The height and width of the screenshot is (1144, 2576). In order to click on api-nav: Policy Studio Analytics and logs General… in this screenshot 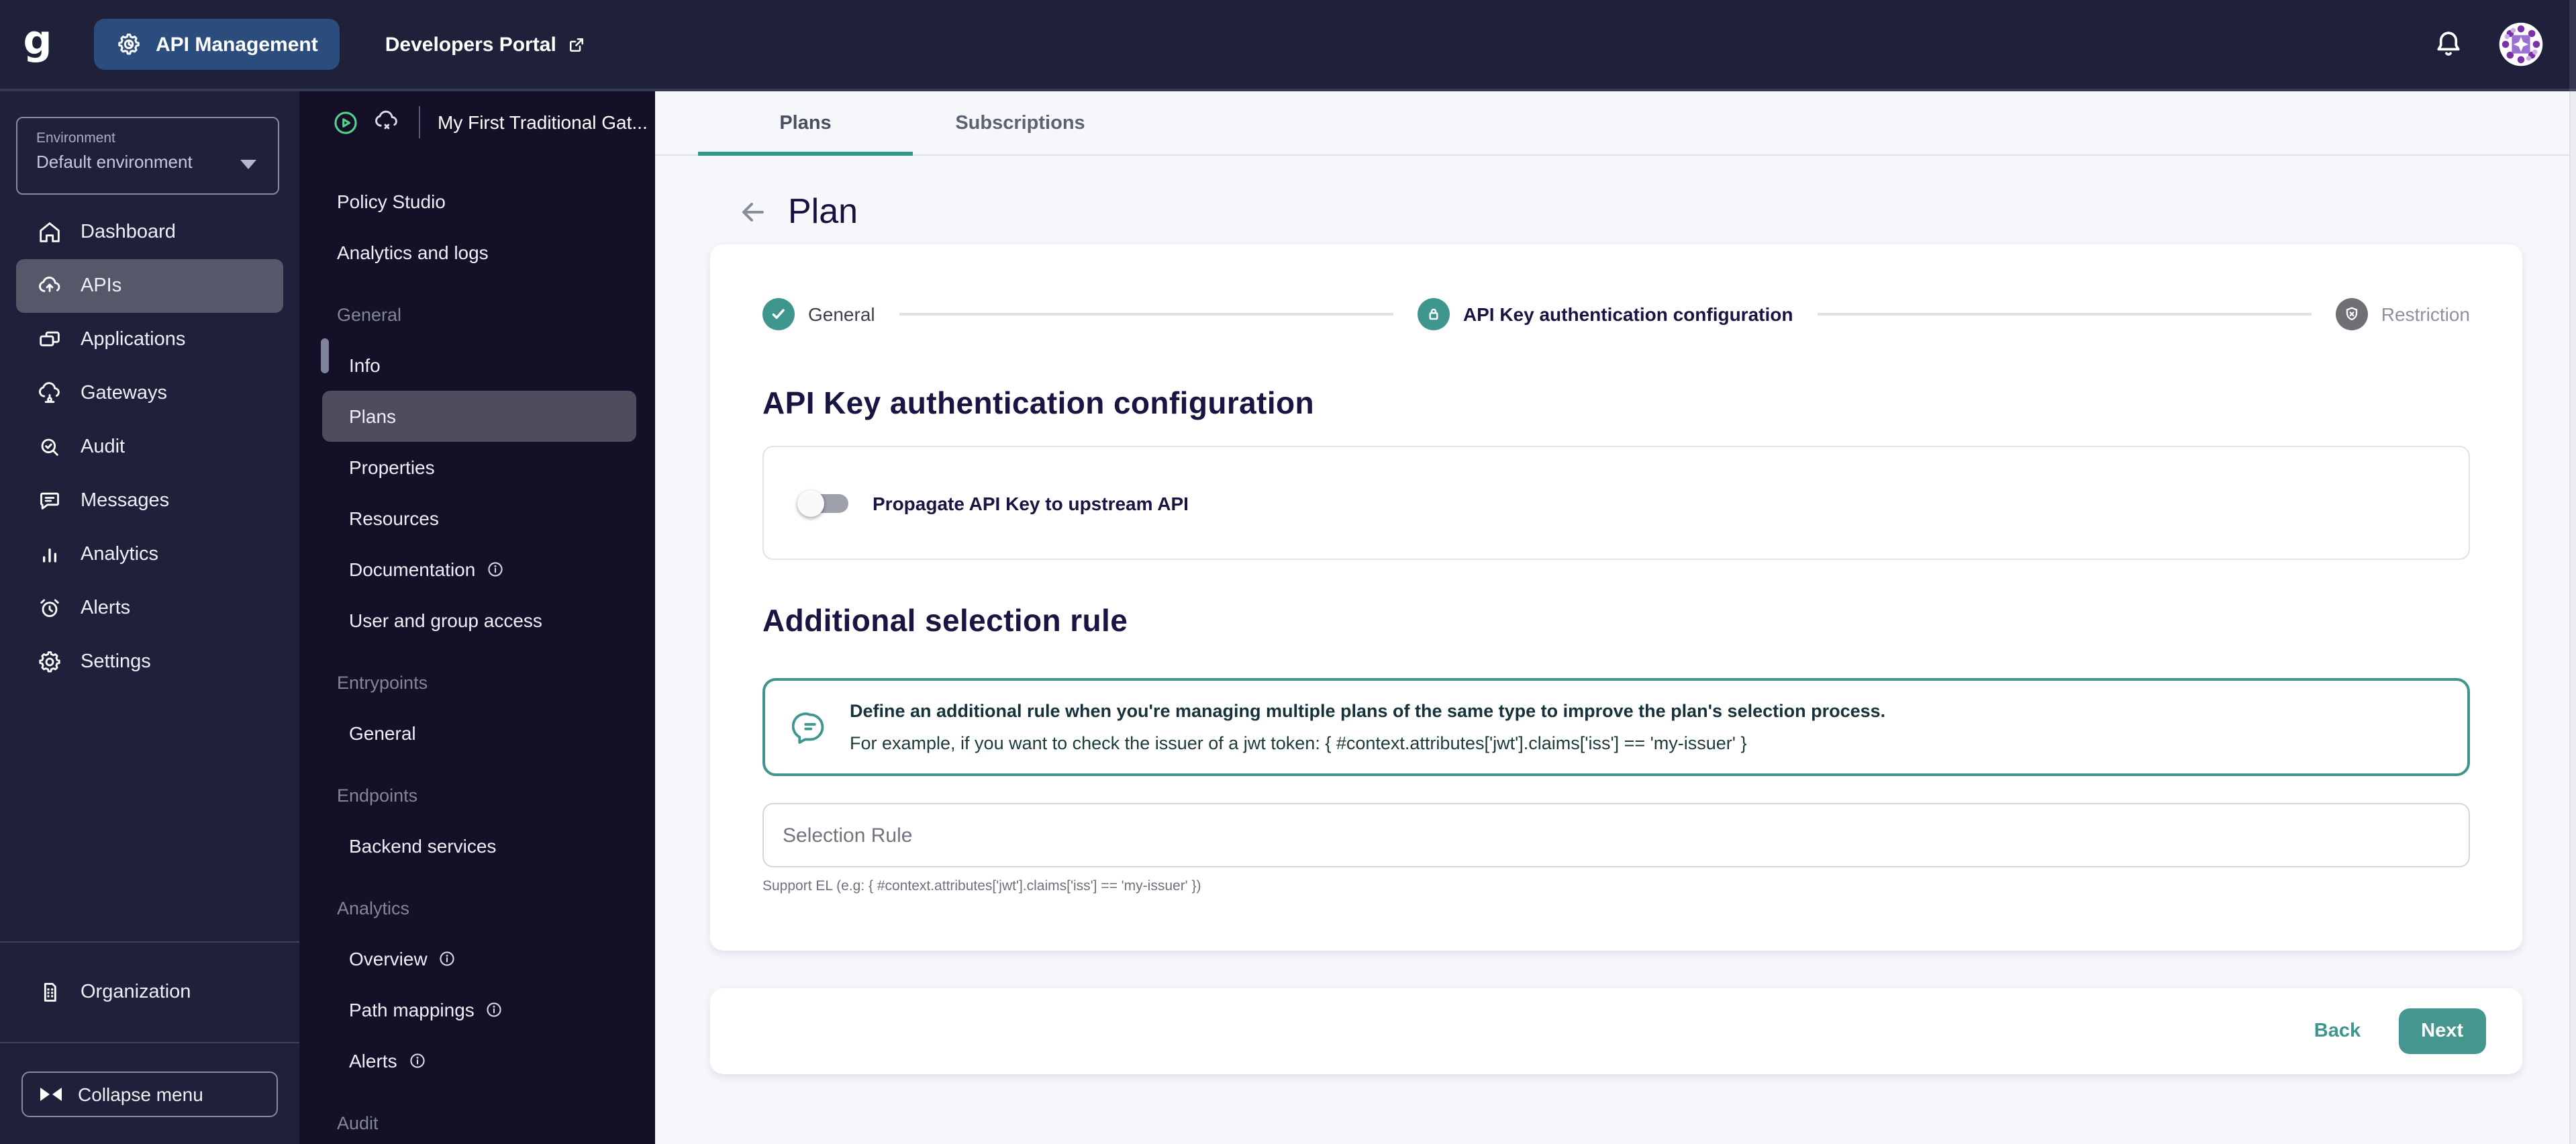, I will do `click(477, 660)`.